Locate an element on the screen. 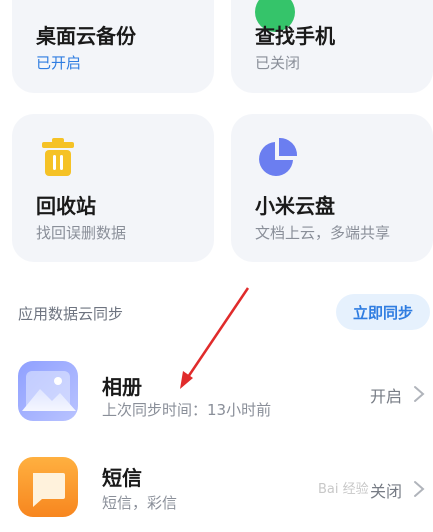 This screenshot has height=532, width=433. app-desc: 上次同步时间：13小时前 is located at coordinates (187, 410).